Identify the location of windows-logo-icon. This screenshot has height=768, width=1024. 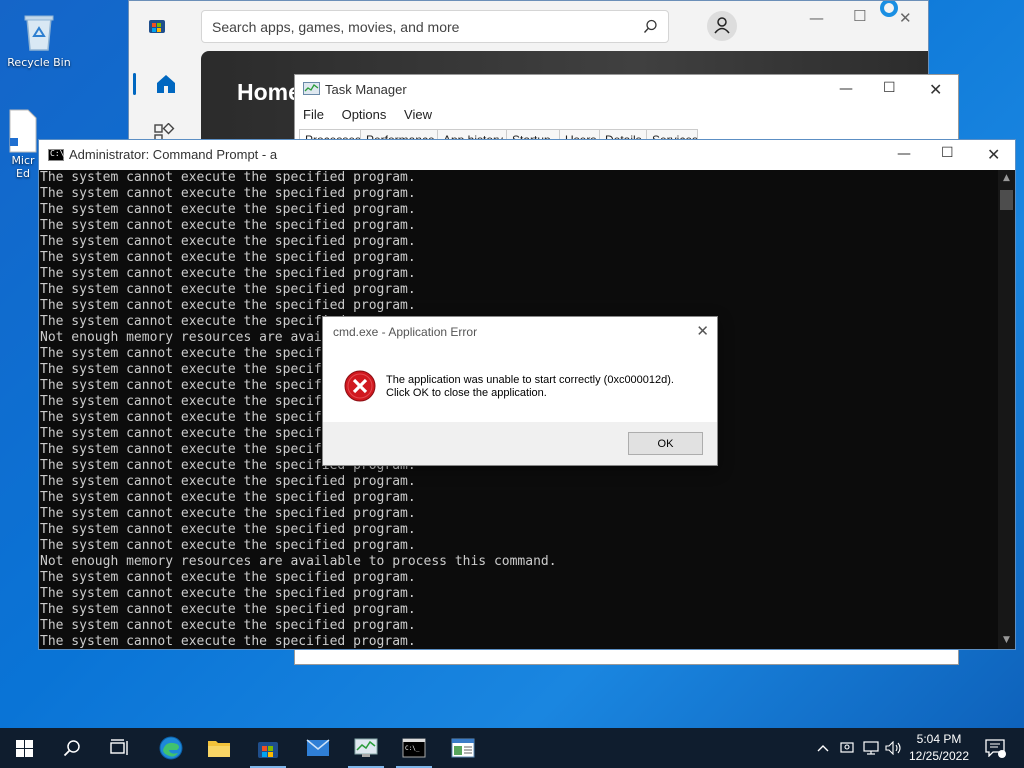
(24, 748).